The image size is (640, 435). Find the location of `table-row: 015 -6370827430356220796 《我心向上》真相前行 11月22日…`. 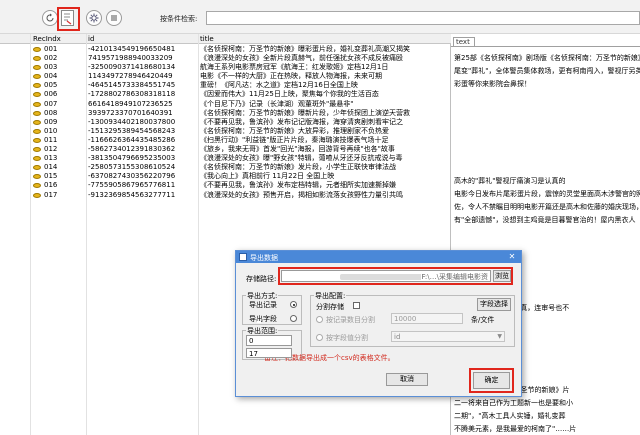

table-row: 015 -6370827430356220796 《我心向上》真相前行 11月22日… is located at coordinates (225, 176).